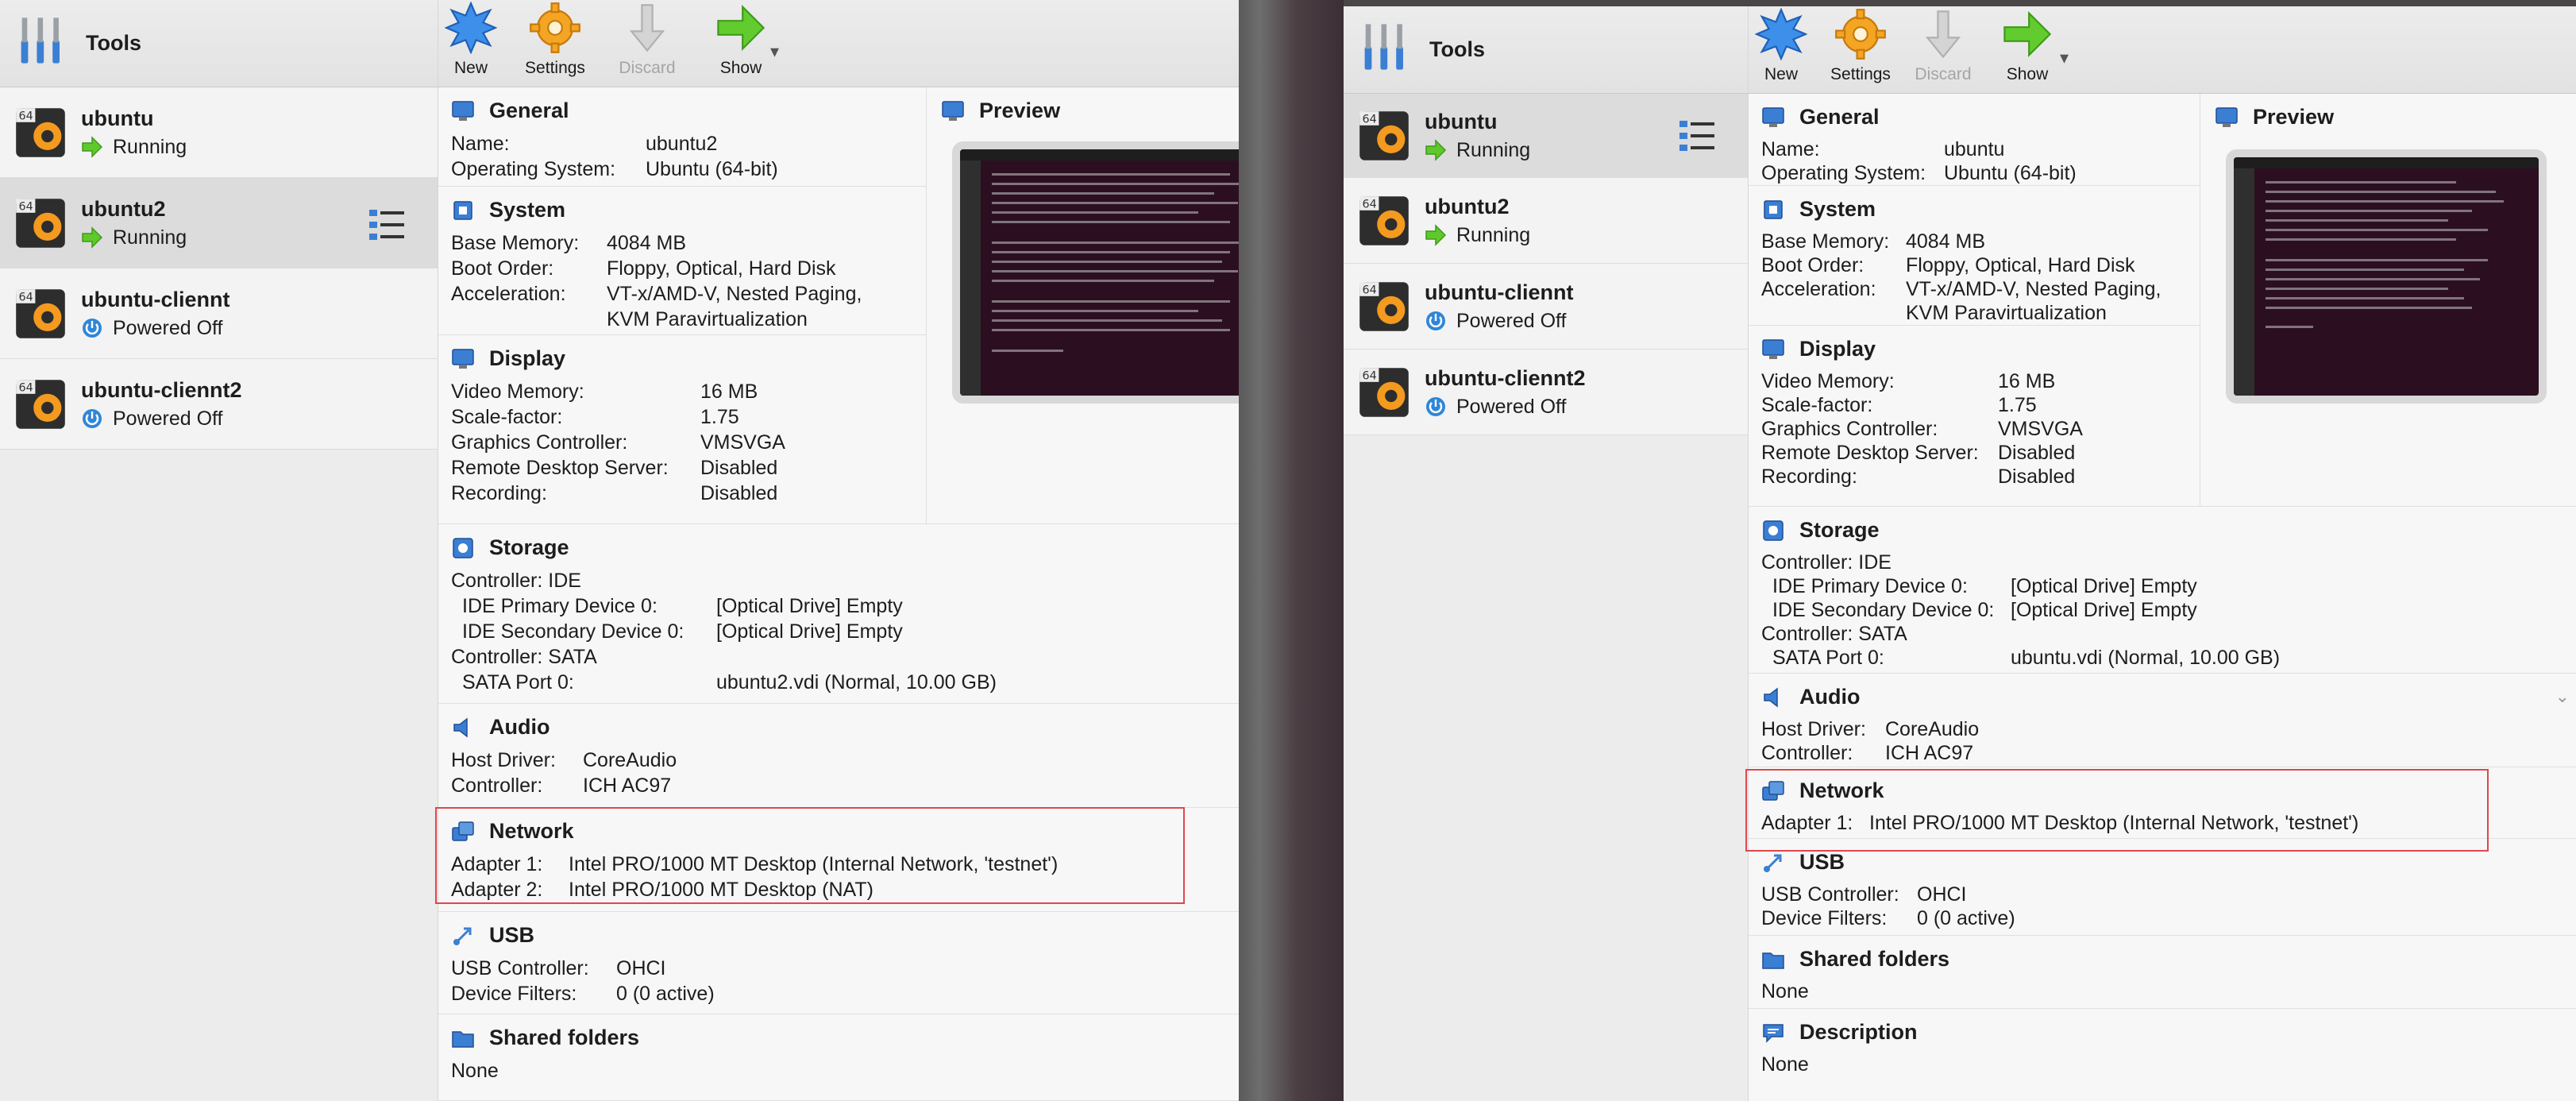 Image resolution: width=2576 pixels, height=1101 pixels. Describe the element at coordinates (2146, 658) in the screenshot. I see `field-value: ubuntu.vdi (Normal, 10.00 GB)` at that location.